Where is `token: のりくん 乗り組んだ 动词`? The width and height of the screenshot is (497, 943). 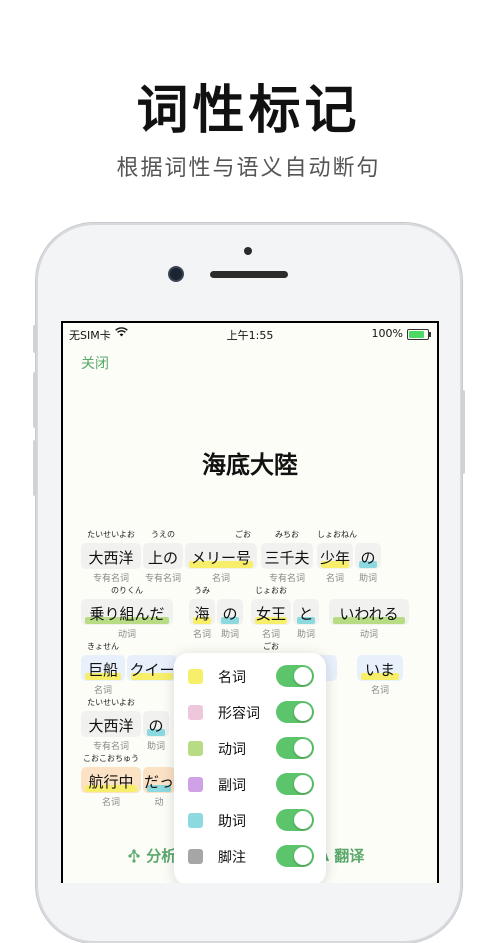
token: のりくん 乗り組んだ 动词 is located at coordinates (127, 615).